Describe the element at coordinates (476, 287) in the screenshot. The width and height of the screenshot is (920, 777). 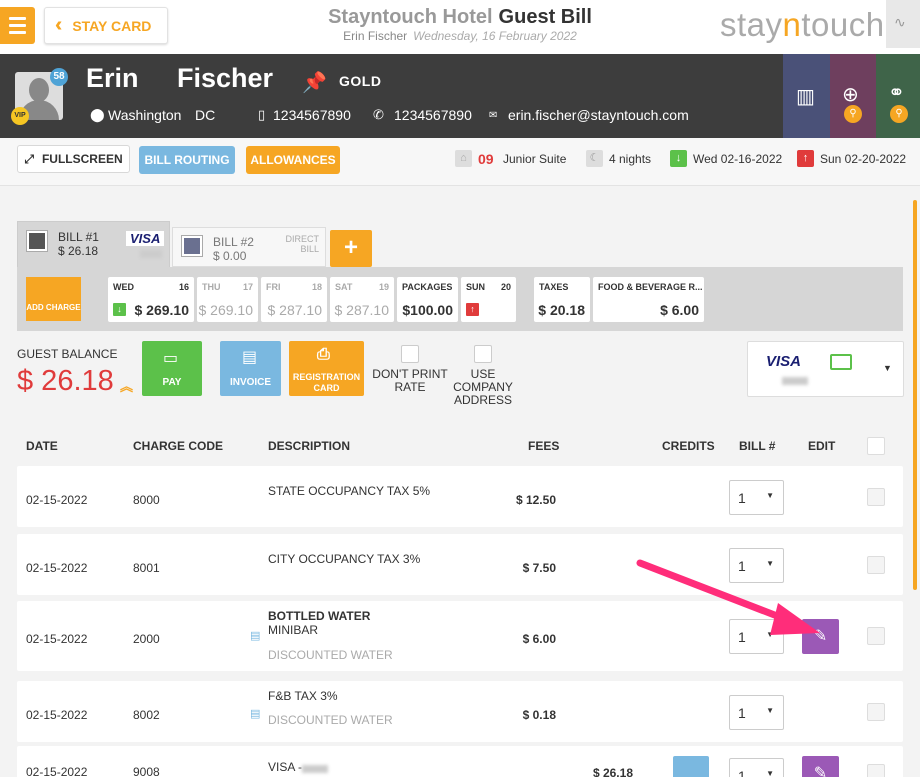
I see `day-name: SUN` at that location.